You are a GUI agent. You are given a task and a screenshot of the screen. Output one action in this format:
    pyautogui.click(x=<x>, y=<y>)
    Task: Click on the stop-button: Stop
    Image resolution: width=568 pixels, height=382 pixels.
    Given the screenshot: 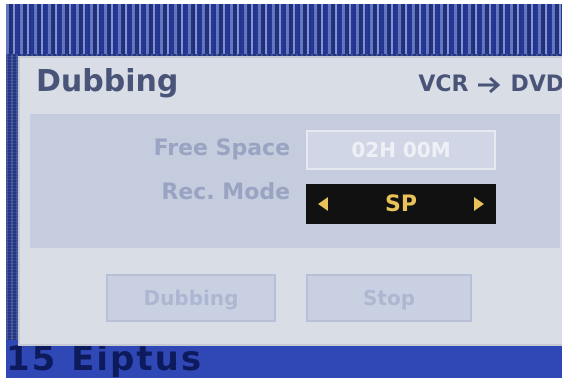 What is the action you would take?
    pyautogui.click(x=389, y=298)
    